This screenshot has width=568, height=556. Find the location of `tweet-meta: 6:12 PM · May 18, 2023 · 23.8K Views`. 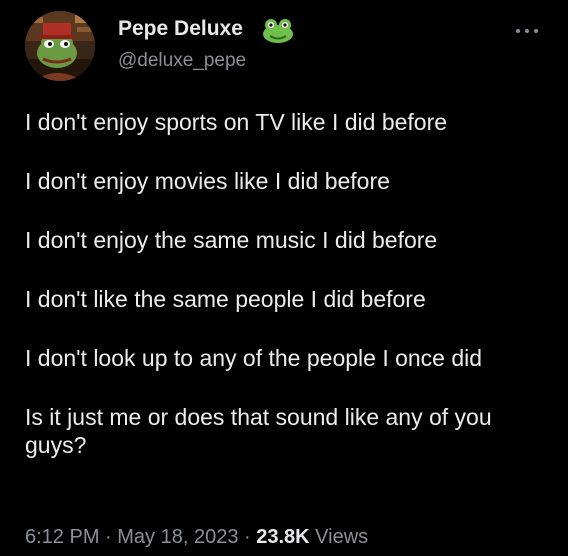

tweet-meta: 6:12 PM · May 18, 2023 · 23.8K Views is located at coordinates (196, 537).